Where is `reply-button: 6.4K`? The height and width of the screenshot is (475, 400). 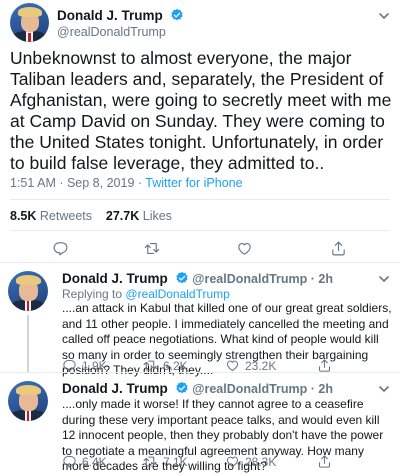 reply-button: 6.4K is located at coordinates (84, 461).